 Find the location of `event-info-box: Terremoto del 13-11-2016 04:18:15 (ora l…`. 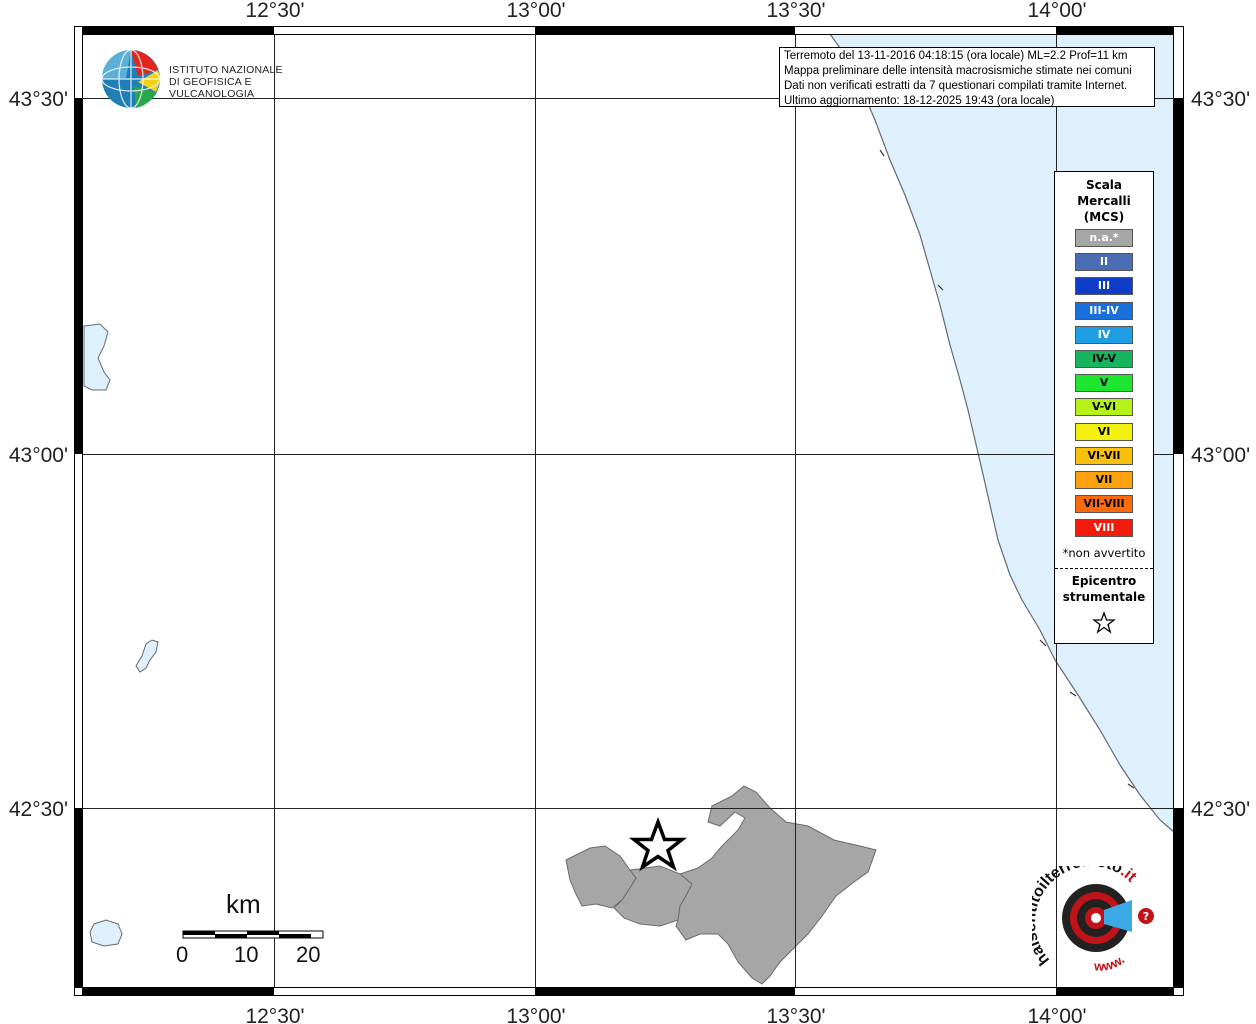

event-info-box: Terremoto del 13-11-2016 04:18:15 (ora l… is located at coordinates (967, 77).